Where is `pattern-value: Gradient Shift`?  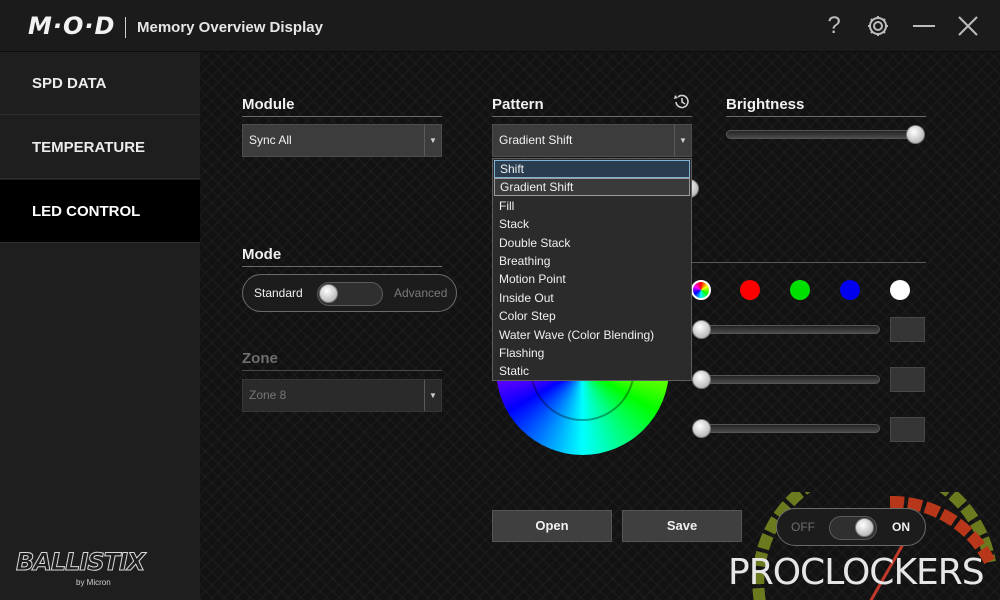 pattern-value: Gradient Shift is located at coordinates (536, 140).